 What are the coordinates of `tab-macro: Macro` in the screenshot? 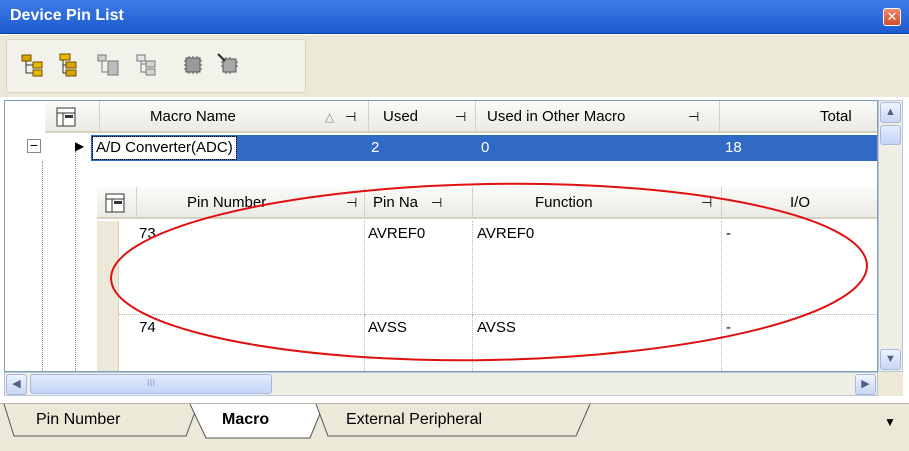 It's located at (245, 420).